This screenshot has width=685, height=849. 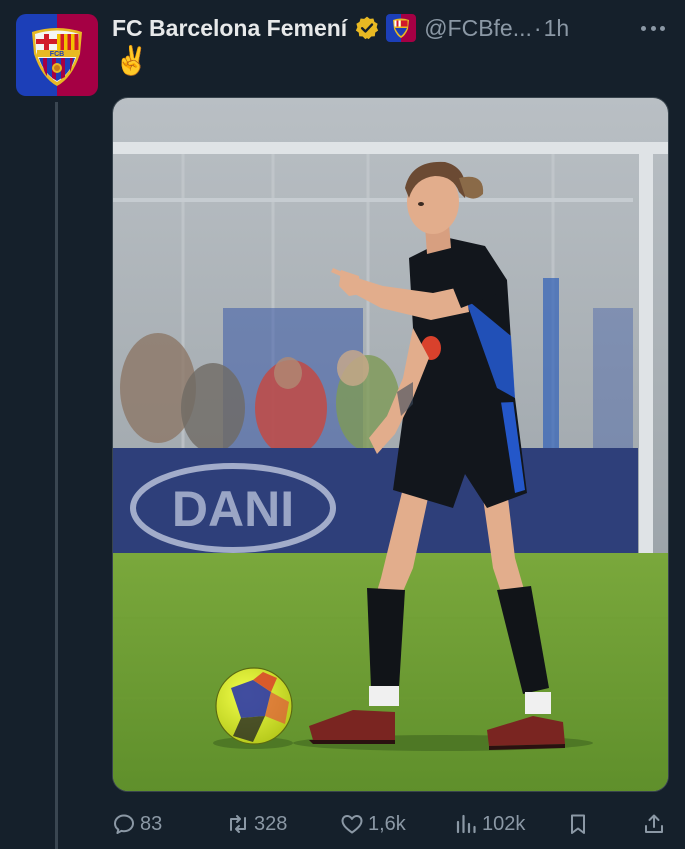 I want to click on svg-text: FCB, so click(x=57, y=54).